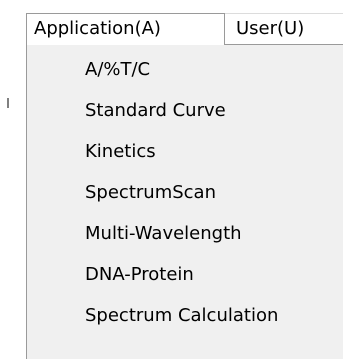 Image resolution: width=343 pixels, height=359 pixels. Describe the element at coordinates (214, 316) in the screenshot. I see `menu-item-spectrum-calculation: Spectrum Calculation` at that location.